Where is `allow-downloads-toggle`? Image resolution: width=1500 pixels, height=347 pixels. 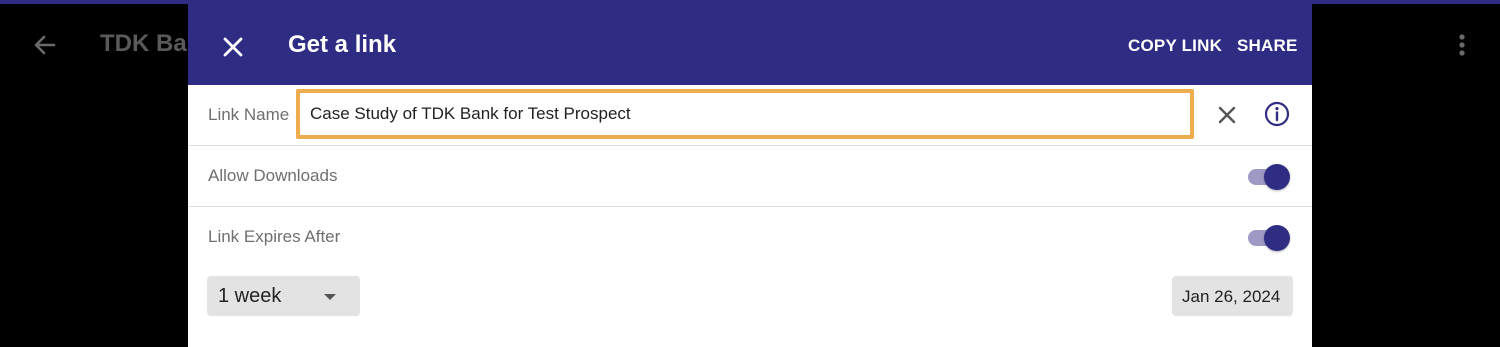 allow-downloads-toggle is located at coordinates (1269, 177).